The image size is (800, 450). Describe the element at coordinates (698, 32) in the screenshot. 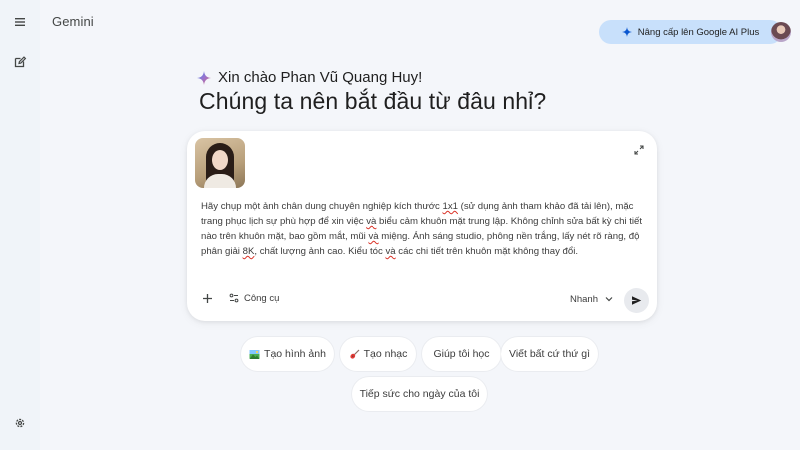

I see `upgrade-label: Nâng cấp lên Google AI Plus` at that location.